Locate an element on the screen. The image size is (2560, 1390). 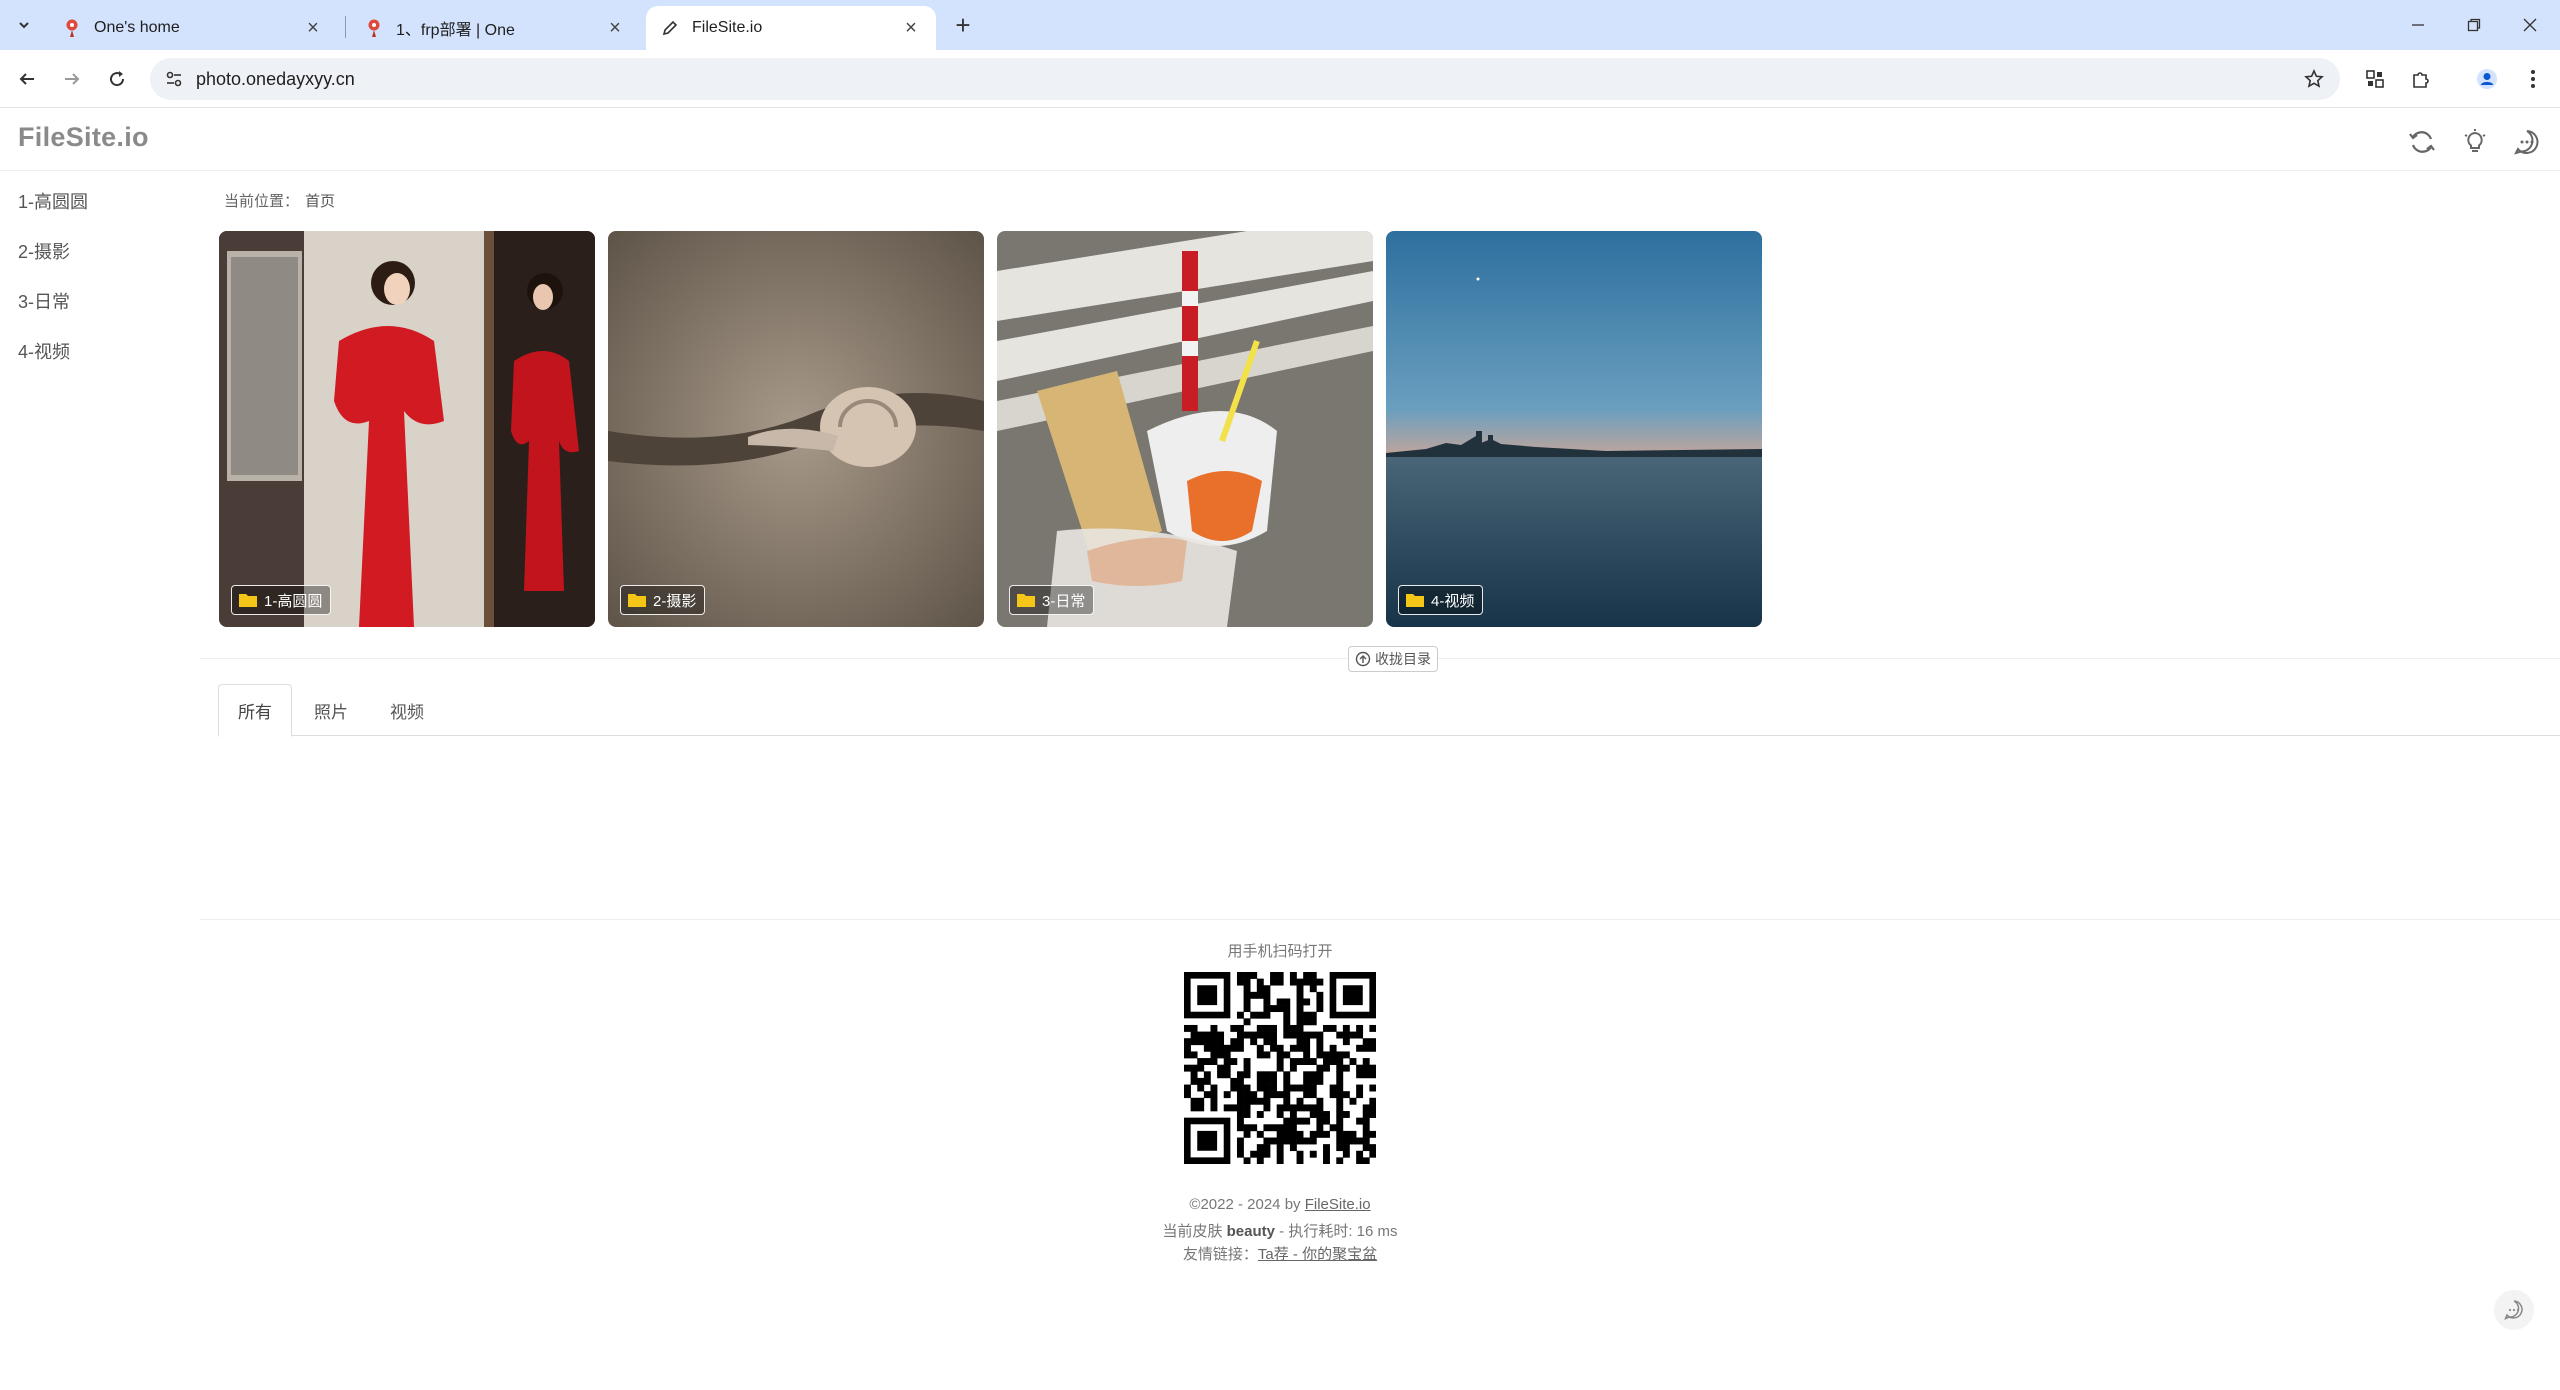
folder-label-tag: 3-日常 is located at coordinates (1052, 600).